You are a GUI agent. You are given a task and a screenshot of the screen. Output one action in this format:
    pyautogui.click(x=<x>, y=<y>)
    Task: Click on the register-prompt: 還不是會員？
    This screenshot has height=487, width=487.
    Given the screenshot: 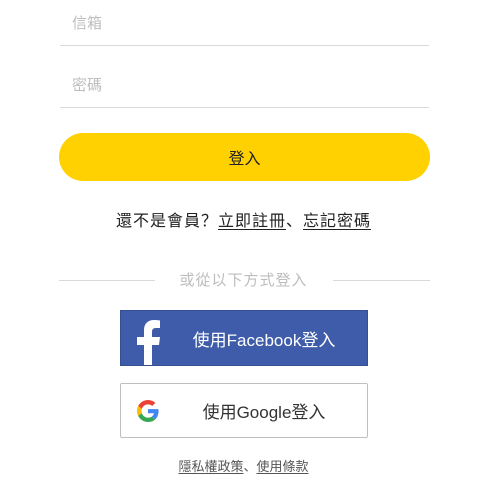 What is the action you would take?
    pyautogui.click(x=166, y=220)
    